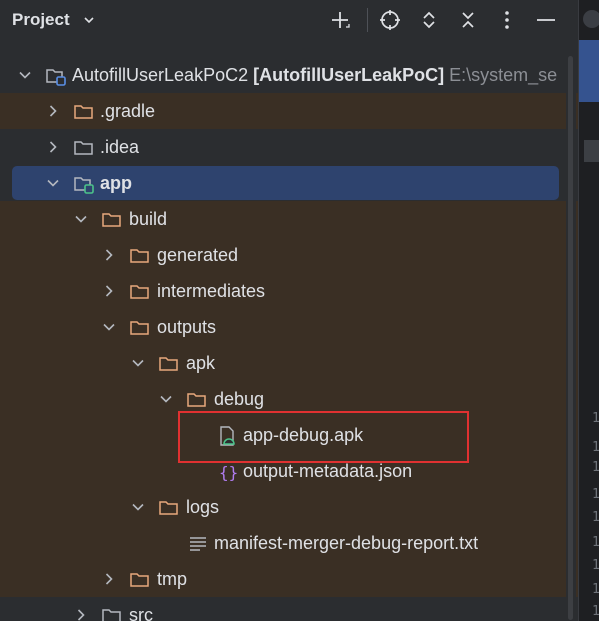 The height and width of the screenshot is (621, 599). Describe the element at coordinates (203, 507) in the screenshot. I see `tree-item-label: logs` at that location.